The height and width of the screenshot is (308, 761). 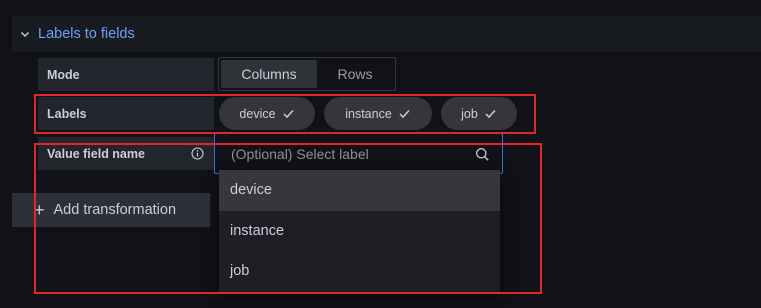 What do you see at coordinates (257, 113) in the screenshot?
I see `chip-text: device` at bounding box center [257, 113].